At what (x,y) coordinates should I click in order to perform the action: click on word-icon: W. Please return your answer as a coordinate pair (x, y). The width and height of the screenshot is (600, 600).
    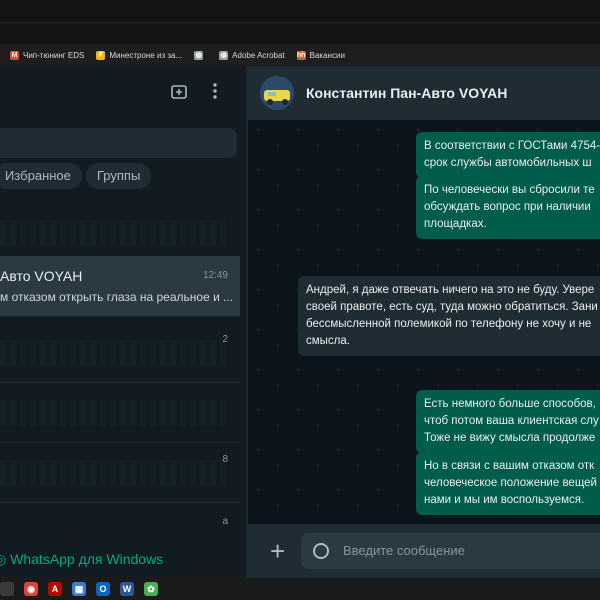
    Looking at the image, I should click on (127, 589).